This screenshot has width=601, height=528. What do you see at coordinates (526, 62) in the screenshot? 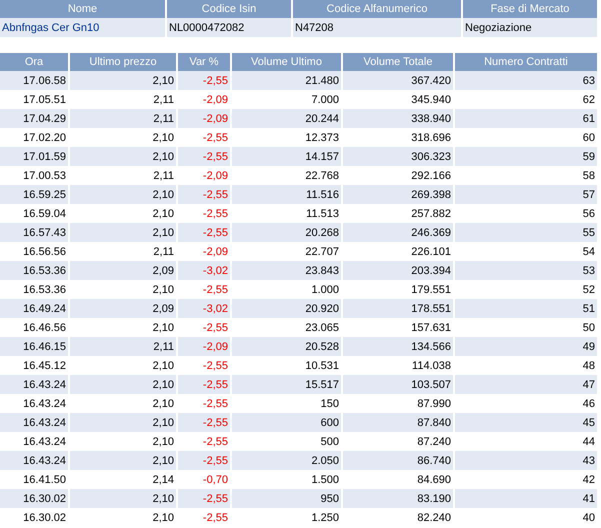
I see `column-header: Numero Contratti` at bounding box center [526, 62].